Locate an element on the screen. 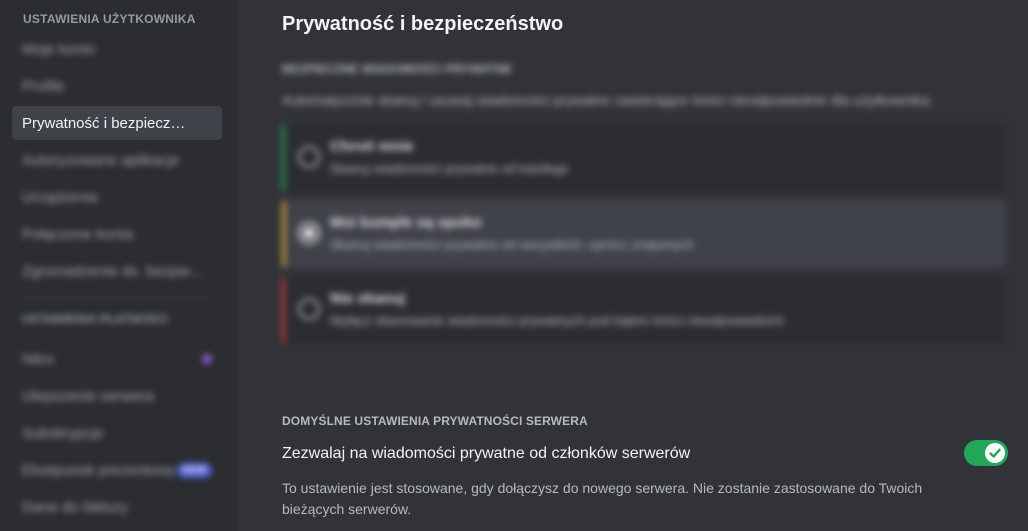 This screenshot has height=531, width=1028. option-description: Skanuj wiadomości prywatne od każdego is located at coordinates (449, 168).